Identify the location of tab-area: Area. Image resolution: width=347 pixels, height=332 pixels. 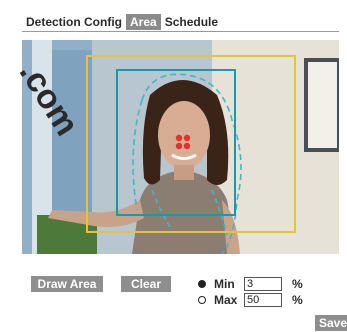
(143, 22).